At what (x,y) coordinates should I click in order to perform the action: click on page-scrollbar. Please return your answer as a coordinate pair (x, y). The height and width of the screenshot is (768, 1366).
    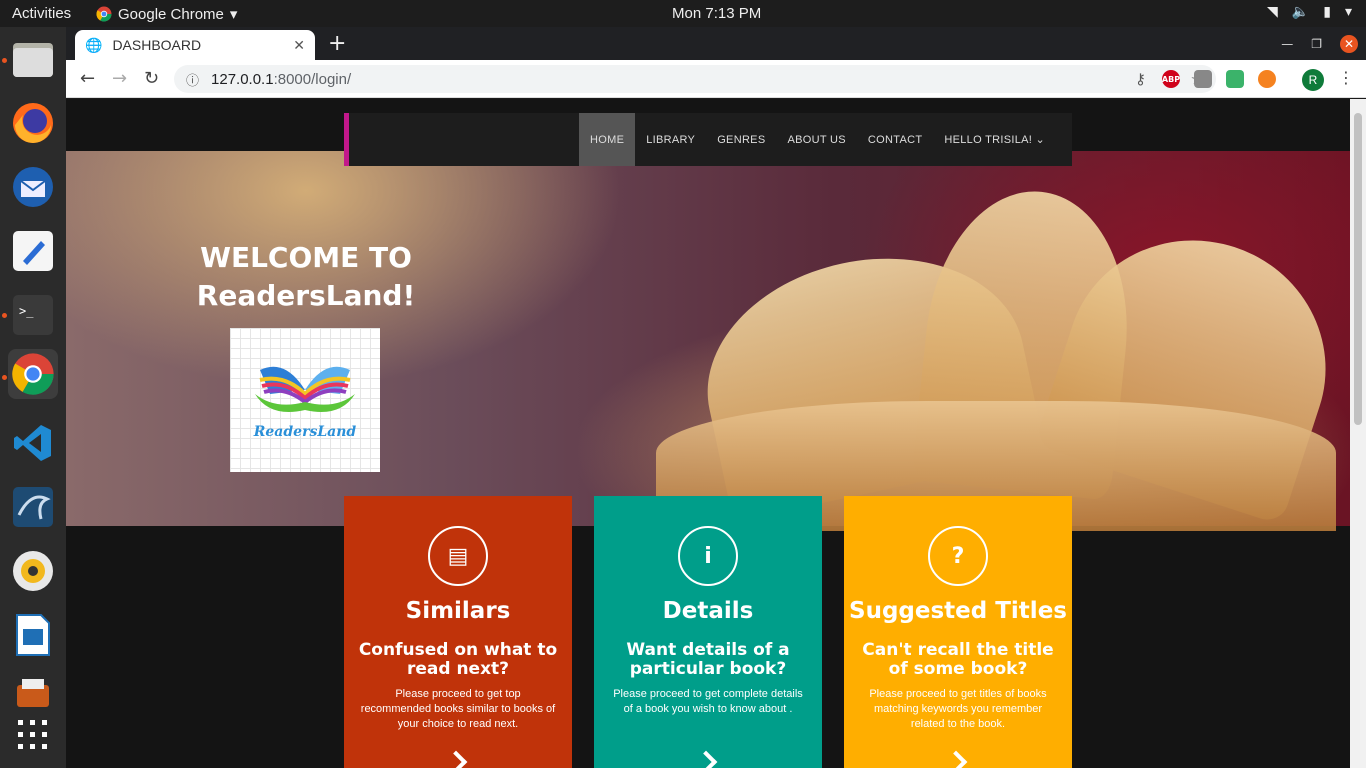
    Looking at the image, I should click on (1358, 433).